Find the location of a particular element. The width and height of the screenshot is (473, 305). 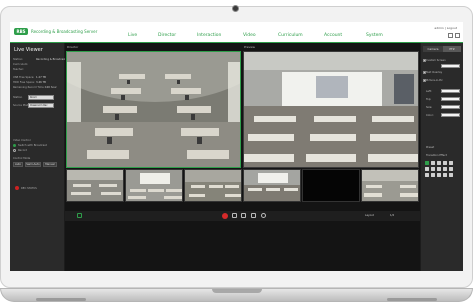

custom-screen-label: Custom Screen is located at coordinates (436, 60).